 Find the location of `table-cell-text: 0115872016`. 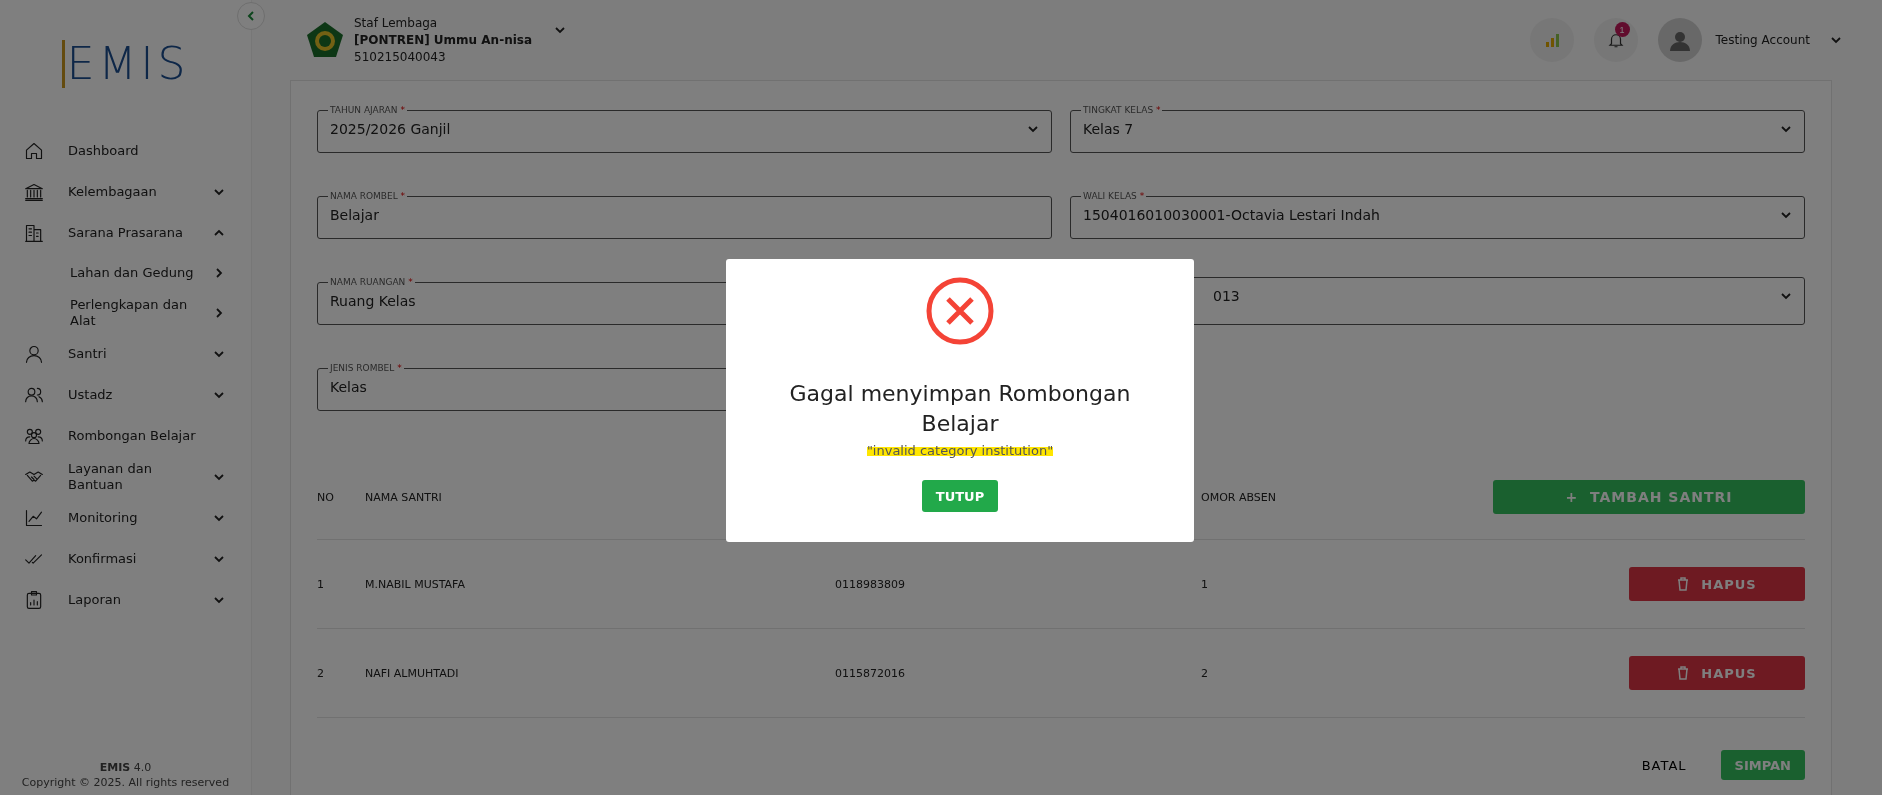

table-cell-text: 0115872016 is located at coordinates (870, 673).